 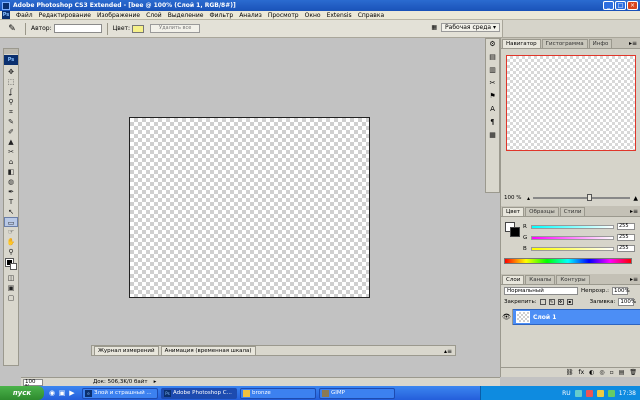 What do you see at coordinates (11, 152) in the screenshot?
I see `clone-stamp-tool-icon: ✂` at bounding box center [11, 152].